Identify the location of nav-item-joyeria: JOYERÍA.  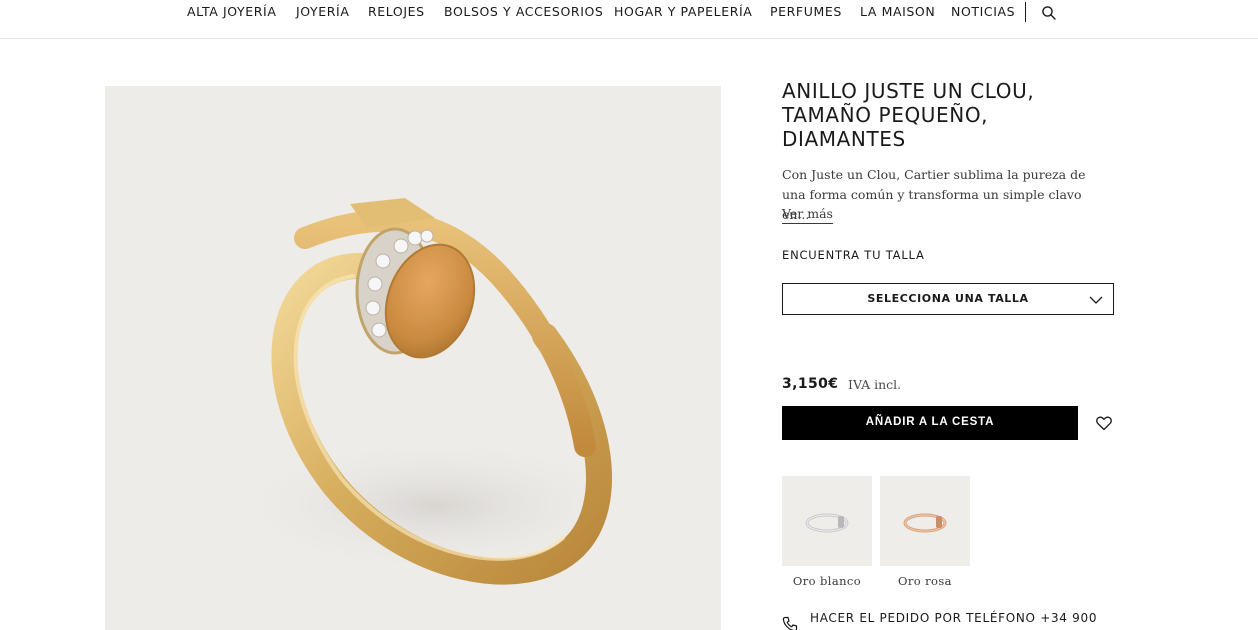
(323, 11).